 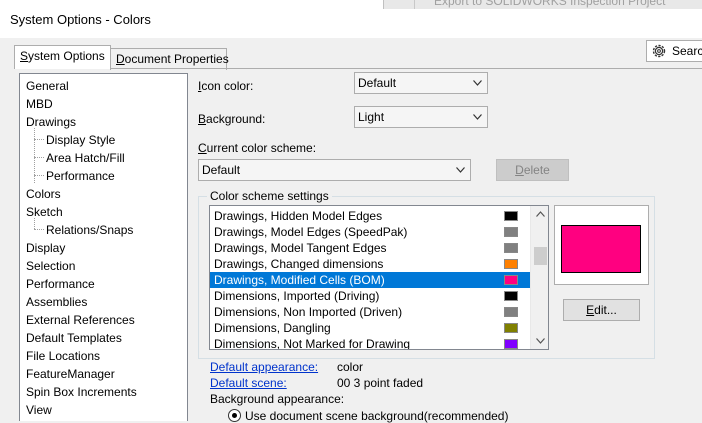 I want to click on current-color-scheme-label-key: C, so click(x=202, y=148).